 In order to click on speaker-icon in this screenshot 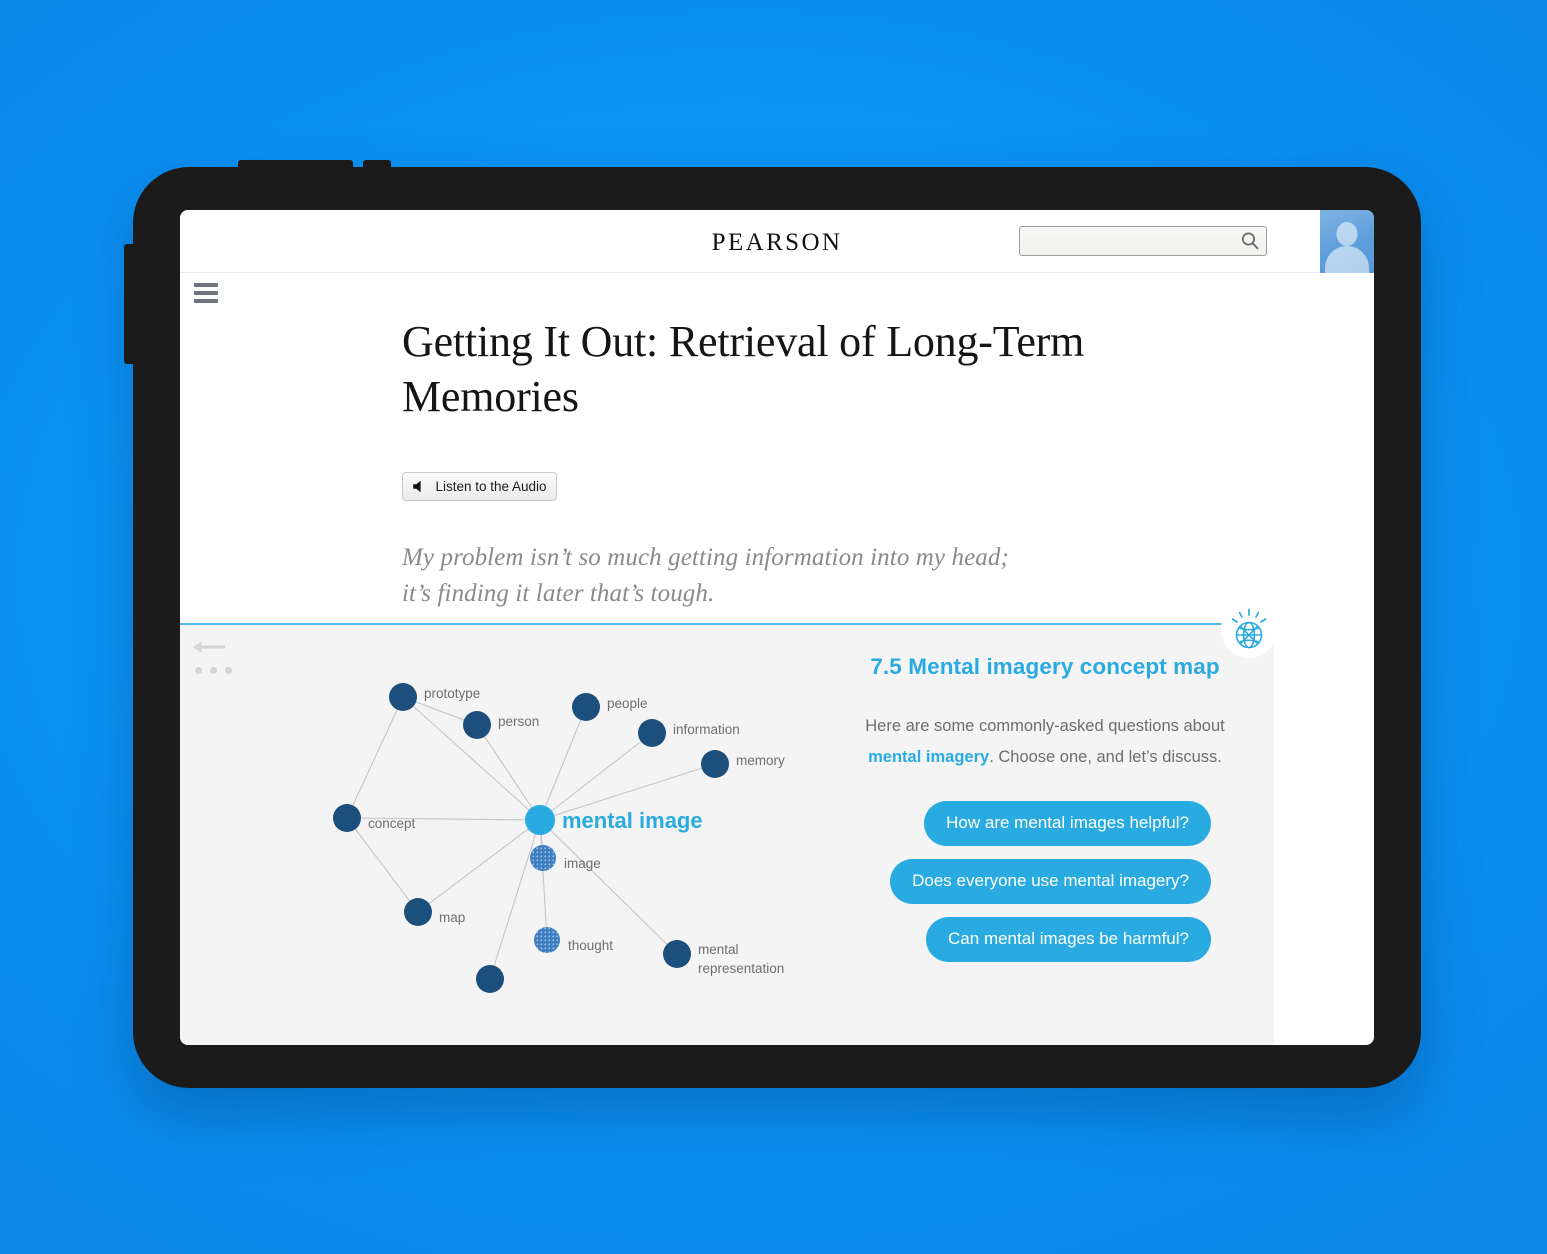, I will do `click(419, 486)`.